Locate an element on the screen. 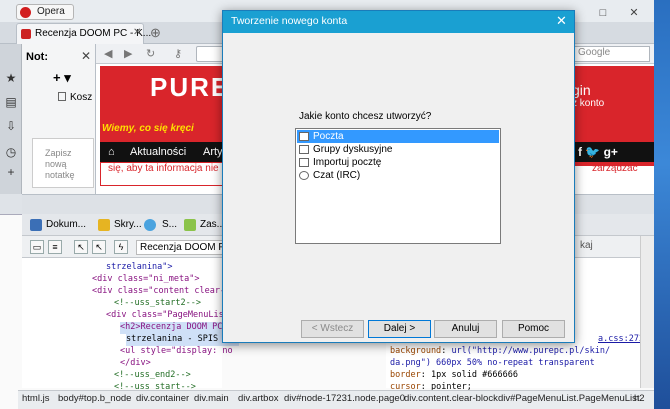 The width and height of the screenshot is (670, 409). dom-line-text: <div class="PageMenuList is located at coordinates (167, 315).